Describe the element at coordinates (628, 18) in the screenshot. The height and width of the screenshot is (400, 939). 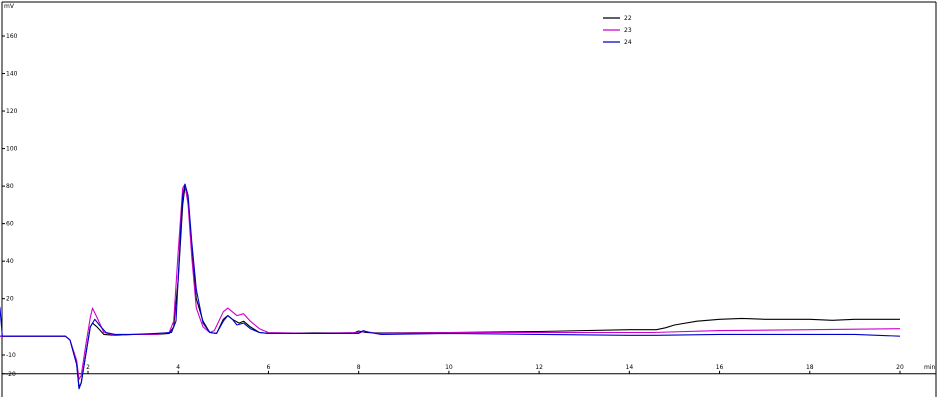
I see `legend-label-22: 22` at that location.